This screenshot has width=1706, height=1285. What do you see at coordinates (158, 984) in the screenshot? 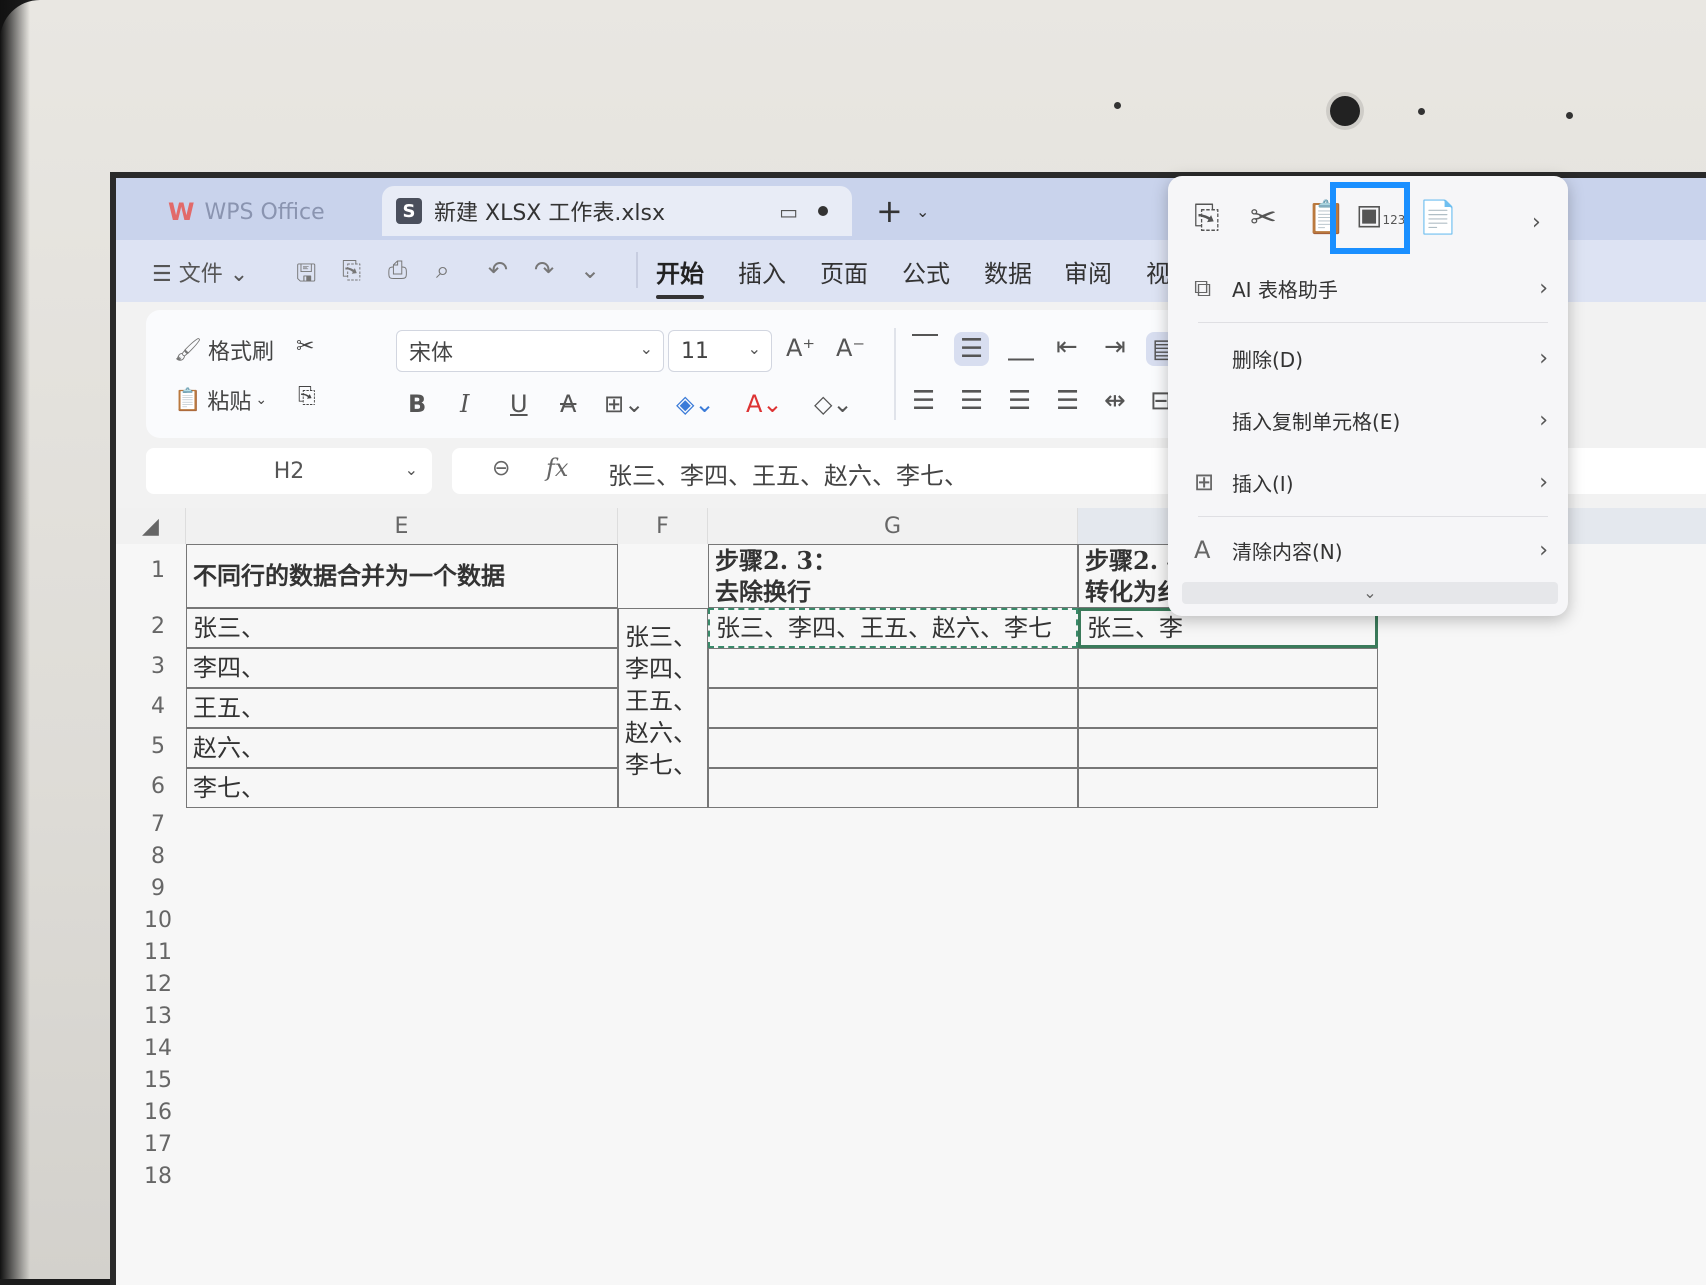
I see `row-header: 12` at bounding box center [158, 984].